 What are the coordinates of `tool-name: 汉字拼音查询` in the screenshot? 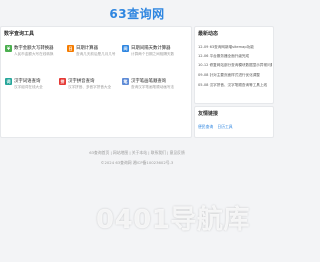 It's located at (81, 81).